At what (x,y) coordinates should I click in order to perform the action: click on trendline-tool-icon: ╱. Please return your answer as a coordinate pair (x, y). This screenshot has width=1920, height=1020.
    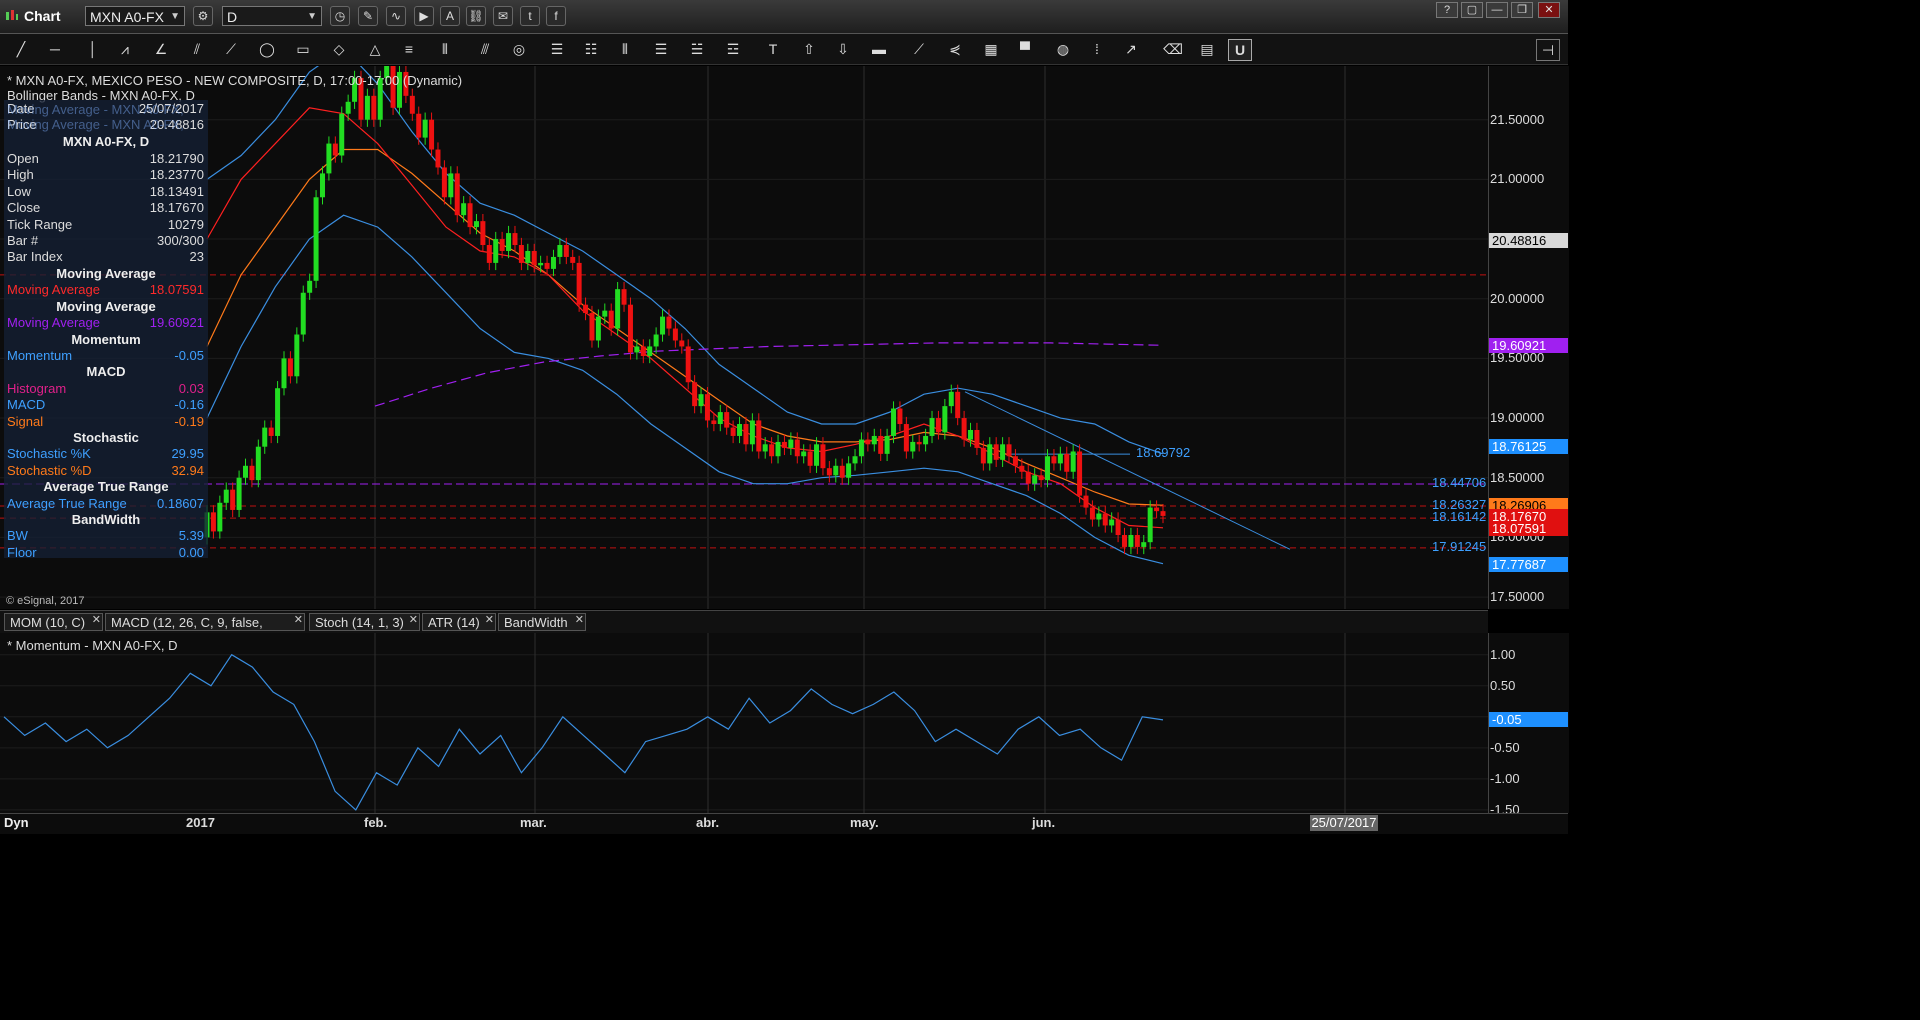
    Looking at the image, I should click on (21, 49).